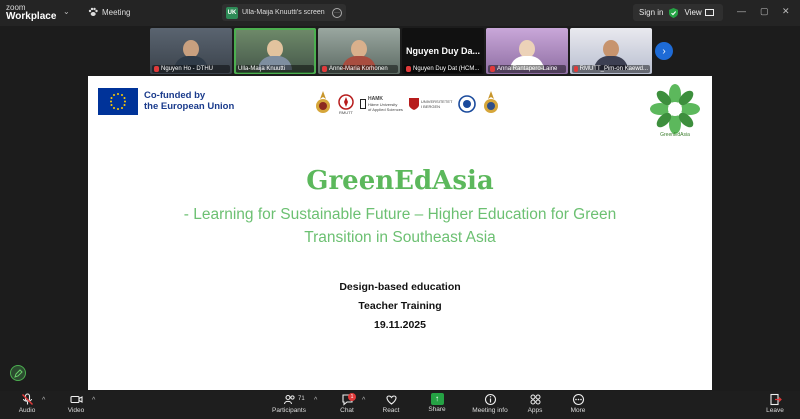 Image resolution: width=800 pixels, height=419 pixels. What do you see at coordinates (189, 101) in the screenshot?
I see `eu-cofunded-text: Co-funded by the European Union` at bounding box center [189, 101].